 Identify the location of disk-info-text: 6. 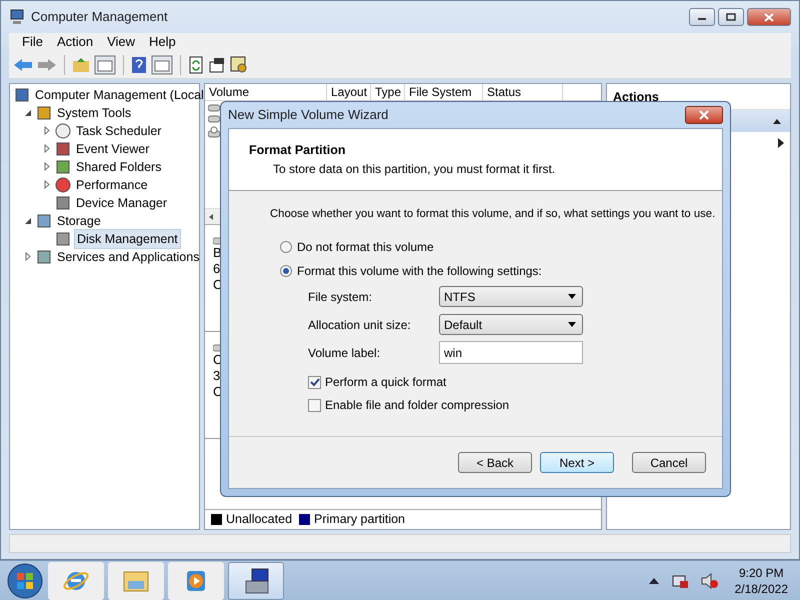
(217, 269).